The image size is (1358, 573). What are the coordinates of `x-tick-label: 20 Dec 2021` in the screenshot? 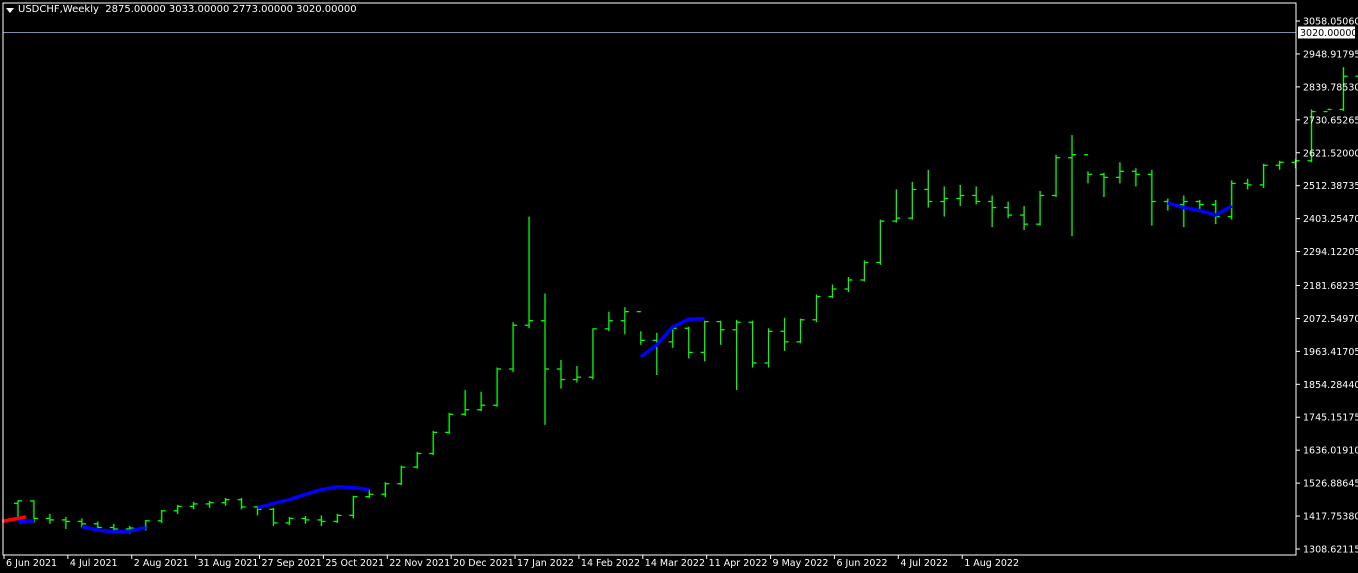 It's located at (483, 563).